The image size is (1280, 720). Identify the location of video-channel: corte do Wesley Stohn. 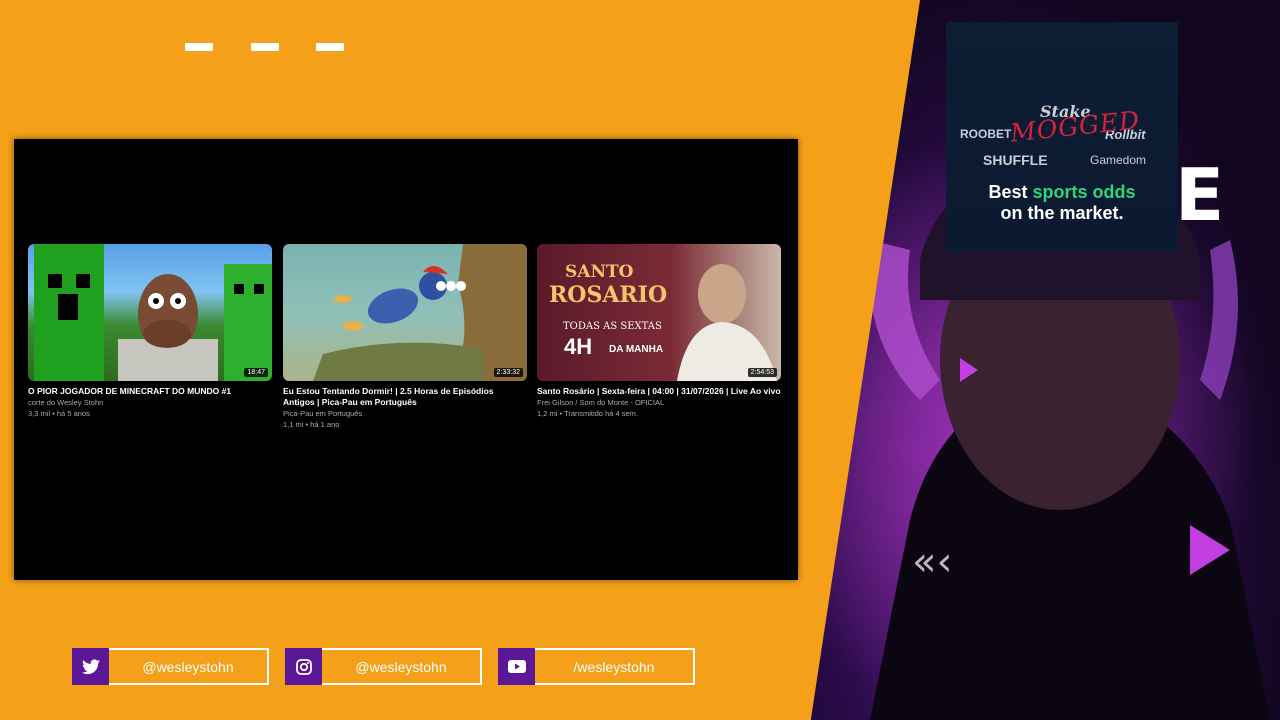
(150, 402).